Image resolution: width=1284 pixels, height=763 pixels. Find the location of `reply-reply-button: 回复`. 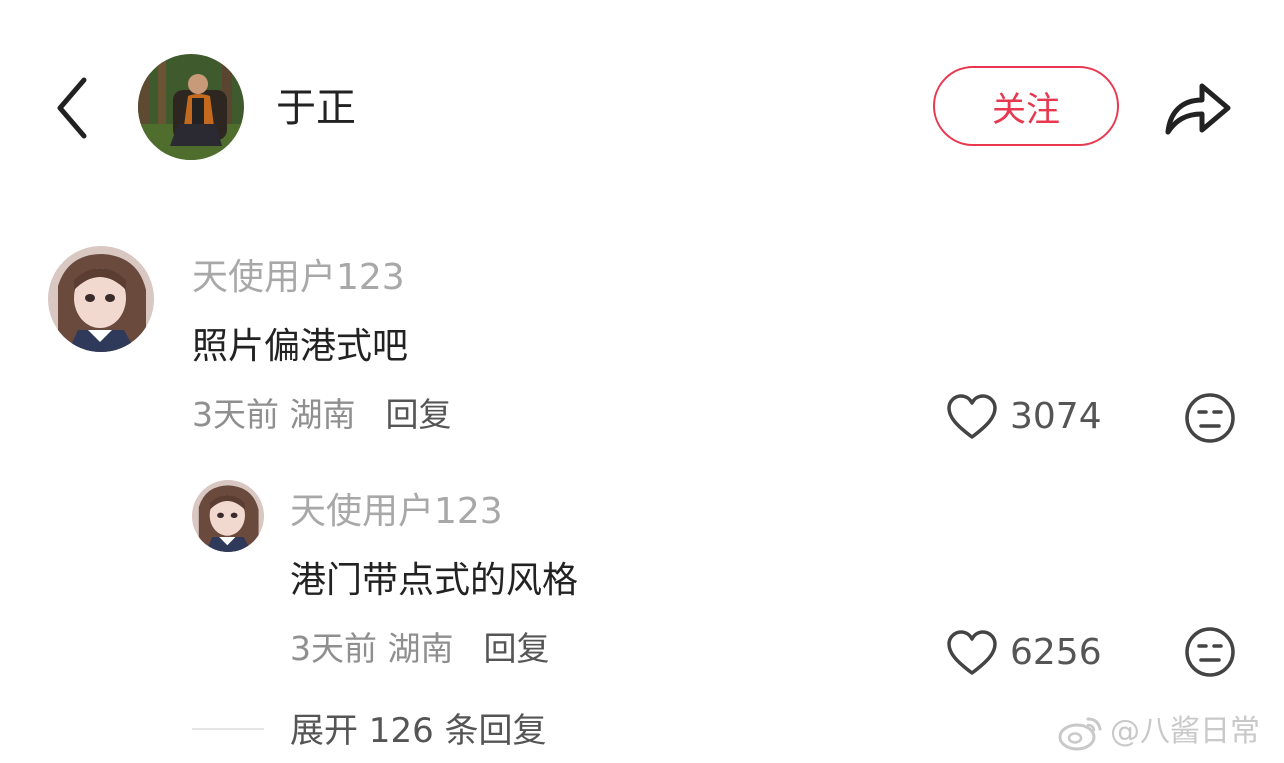

reply-reply-button: 回复 is located at coordinates (517, 648).